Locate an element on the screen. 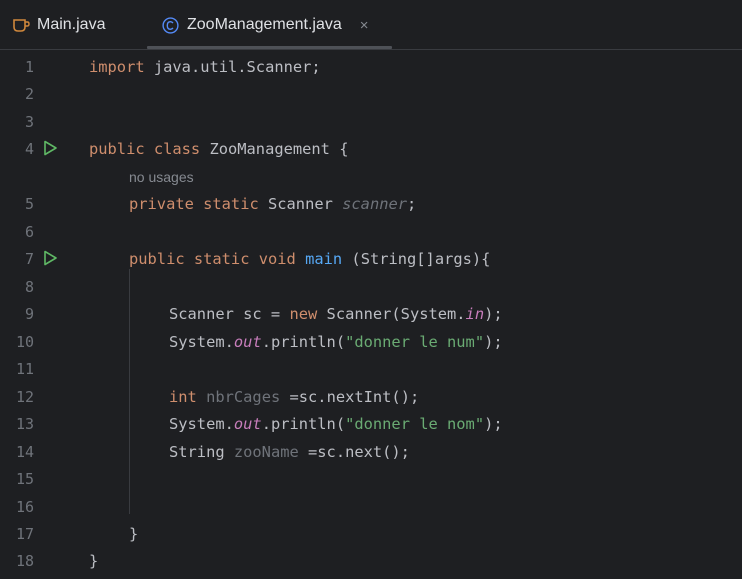  code-line-1: import java.util.Scanner; is located at coordinates (205, 67).